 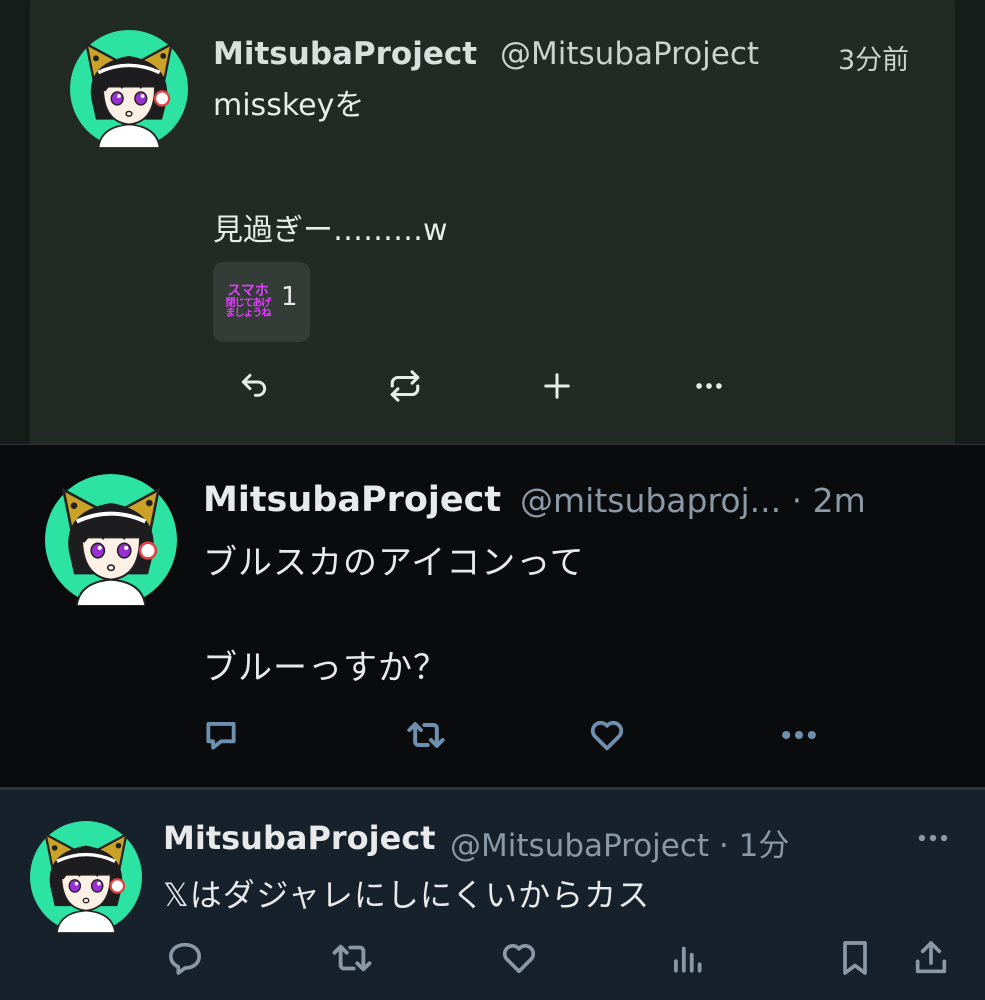 I want to click on renote-button, so click(x=405, y=386).